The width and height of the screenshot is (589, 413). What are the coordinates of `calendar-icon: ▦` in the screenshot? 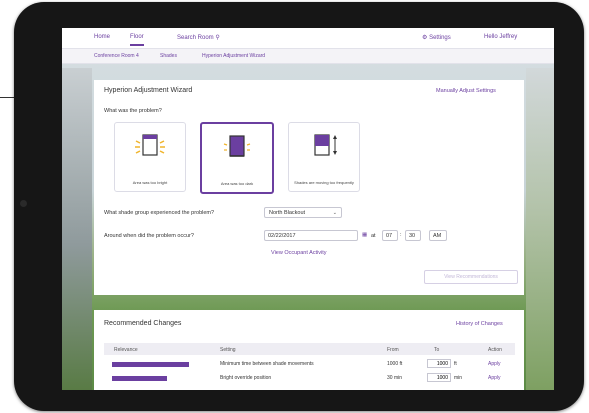 It's located at (364, 235).